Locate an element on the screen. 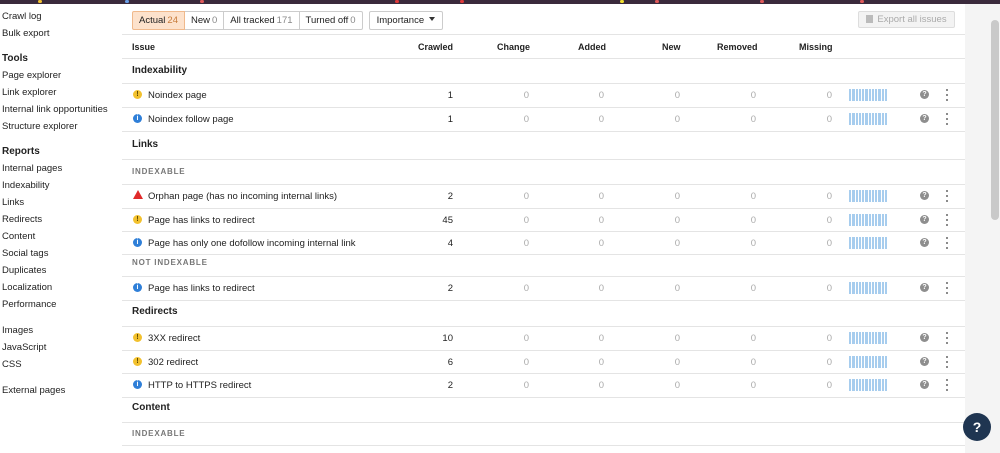 The height and width of the screenshot is (453, 1000). scrollbar-thumb is located at coordinates (995, 120).